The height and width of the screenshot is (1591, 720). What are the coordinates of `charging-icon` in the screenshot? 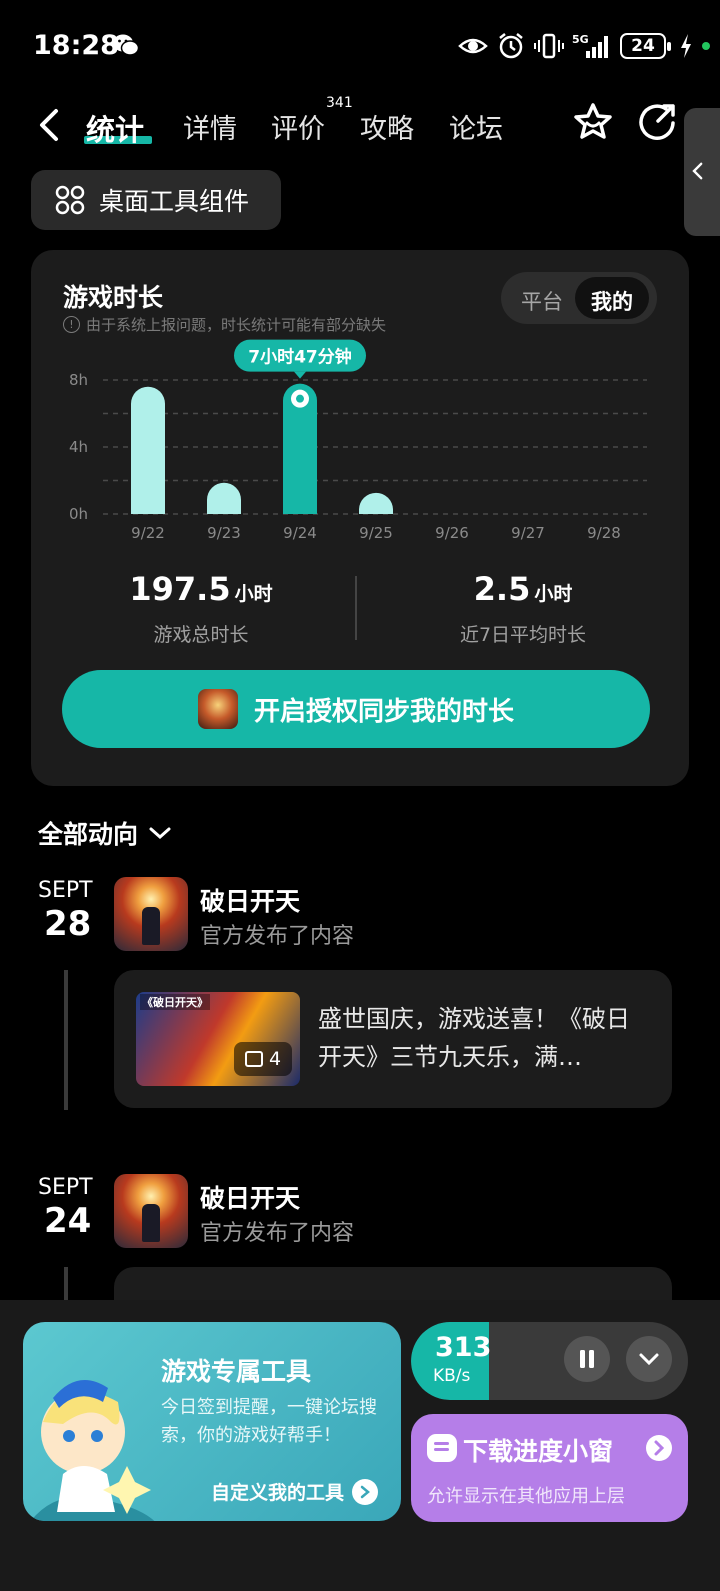 It's located at (686, 46).